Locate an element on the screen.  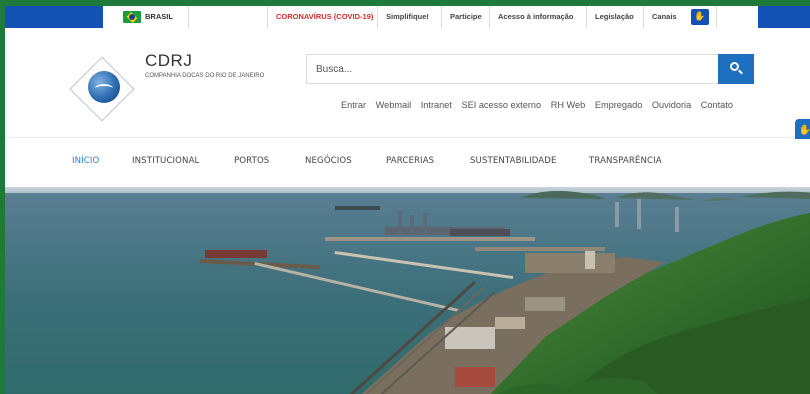
search-icon is located at coordinates (734, 66).